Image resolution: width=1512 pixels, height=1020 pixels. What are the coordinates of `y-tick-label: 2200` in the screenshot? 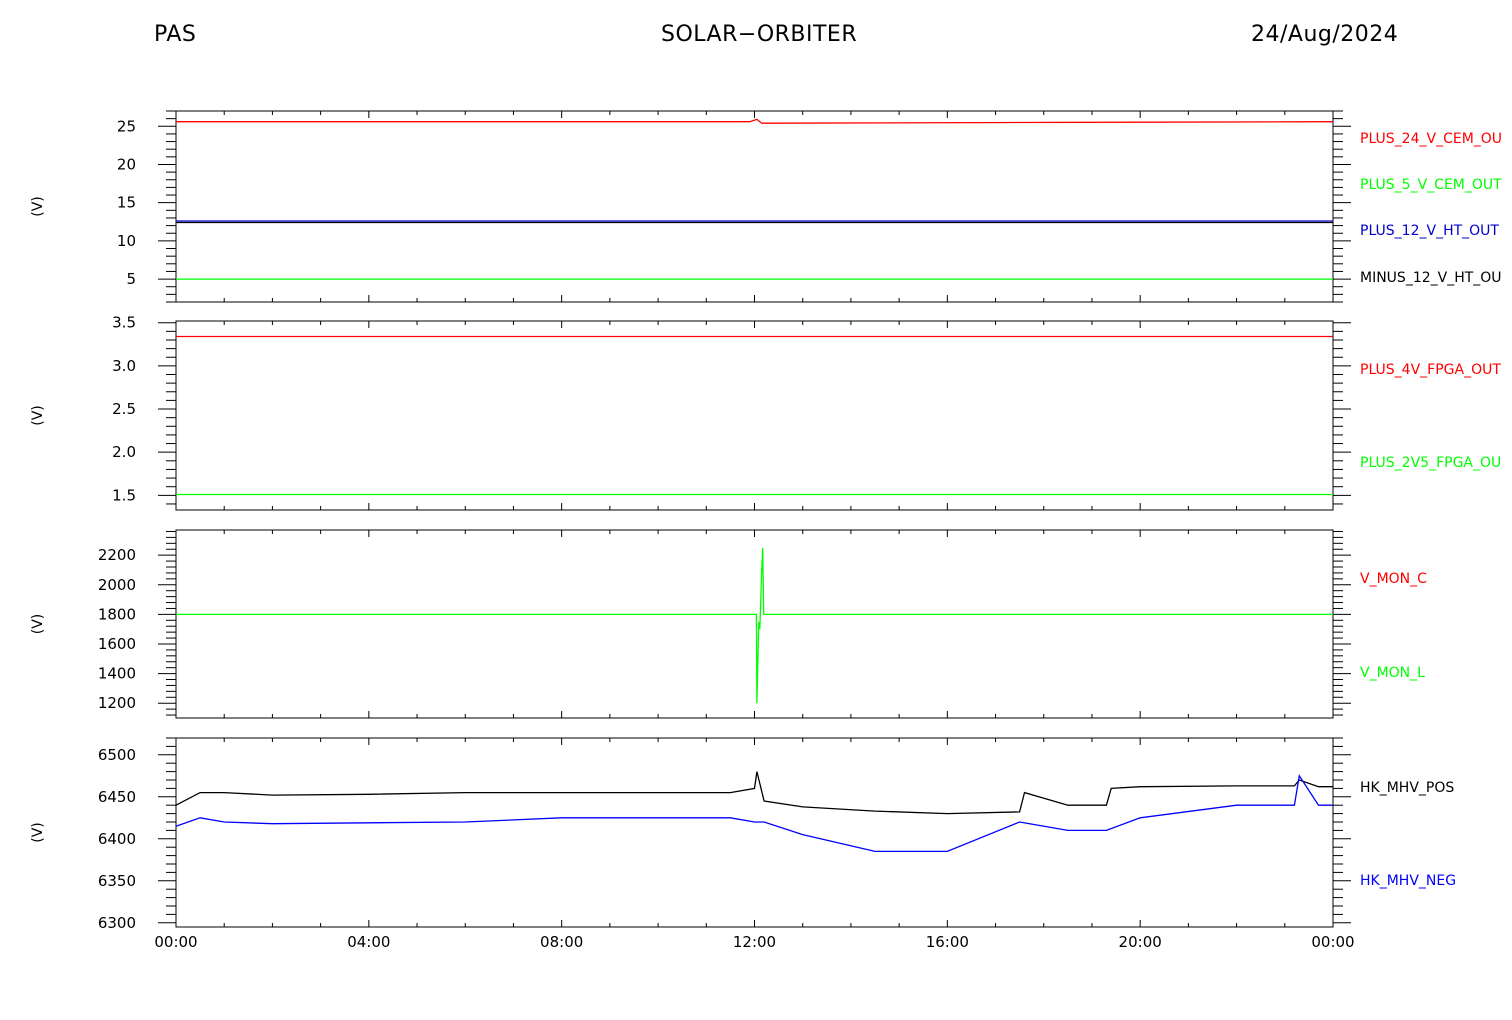 It's located at (117, 555).